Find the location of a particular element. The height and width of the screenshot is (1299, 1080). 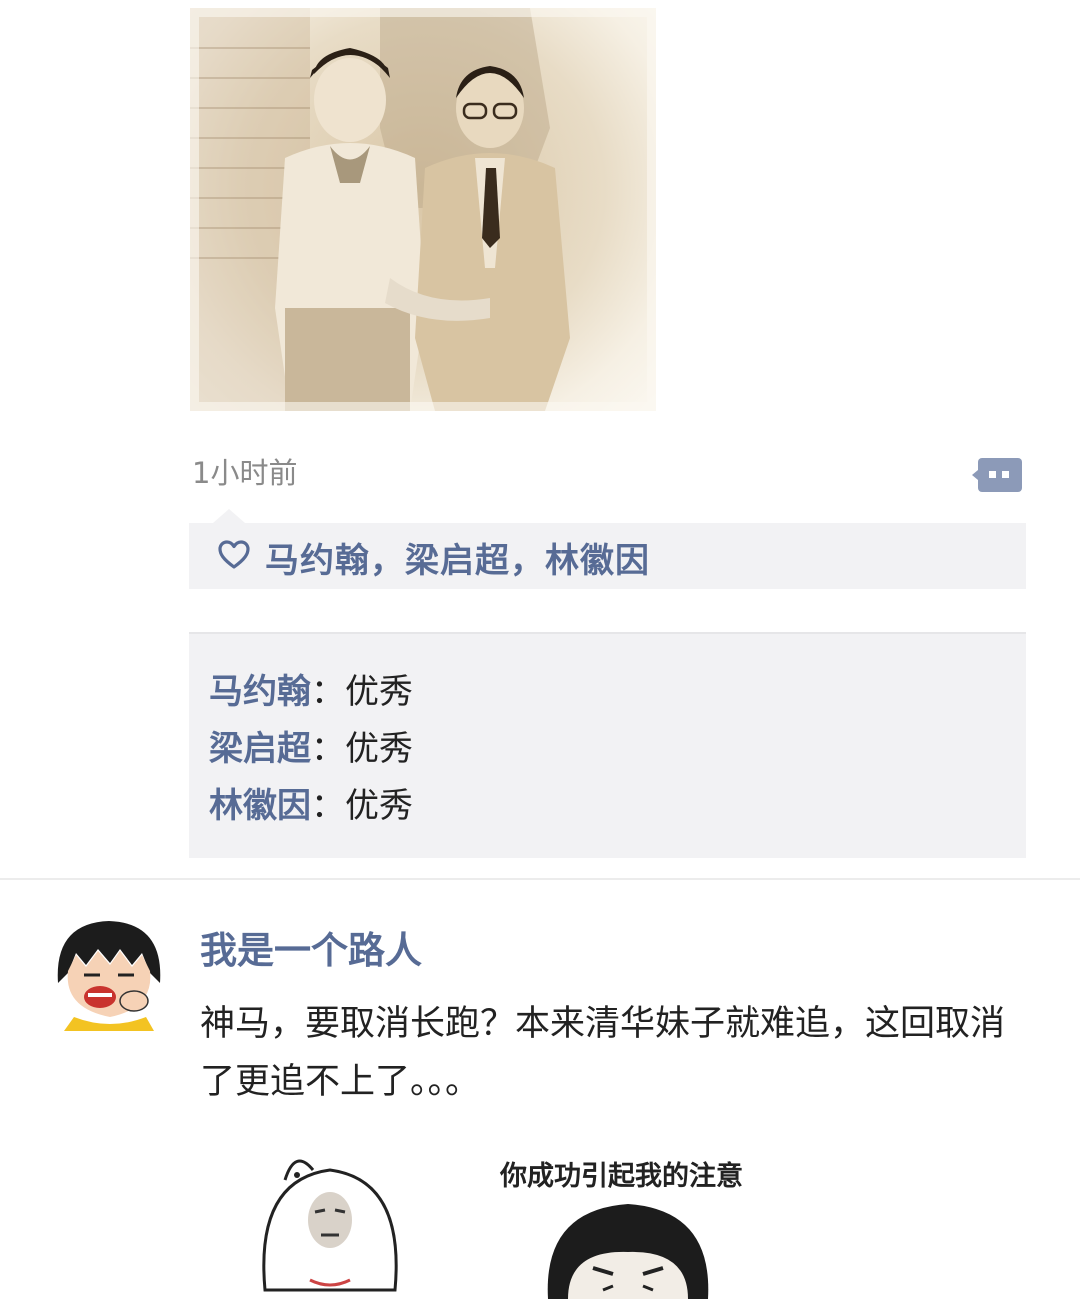

comment-item: 梁启超：优秀 is located at coordinates (311, 745).